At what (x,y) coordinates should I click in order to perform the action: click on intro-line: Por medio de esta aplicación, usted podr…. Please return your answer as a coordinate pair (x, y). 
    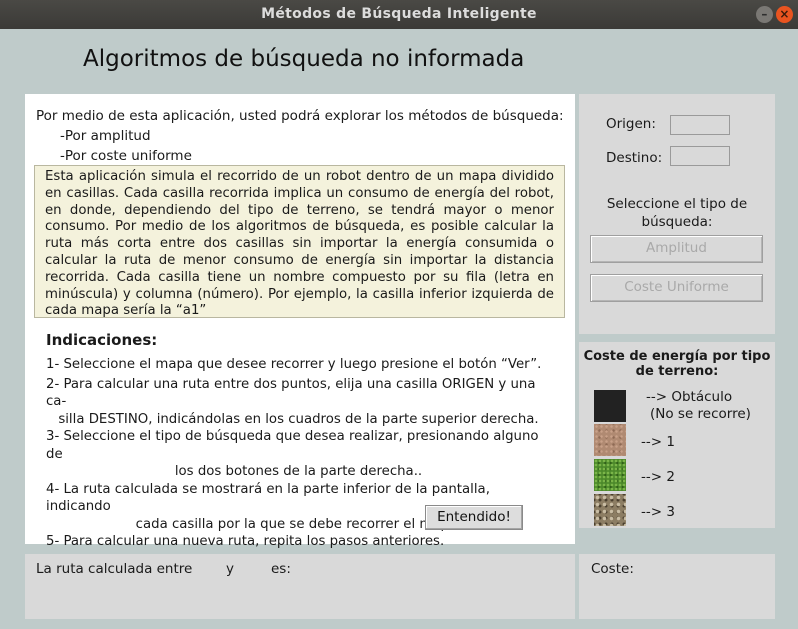
    Looking at the image, I should click on (300, 116).